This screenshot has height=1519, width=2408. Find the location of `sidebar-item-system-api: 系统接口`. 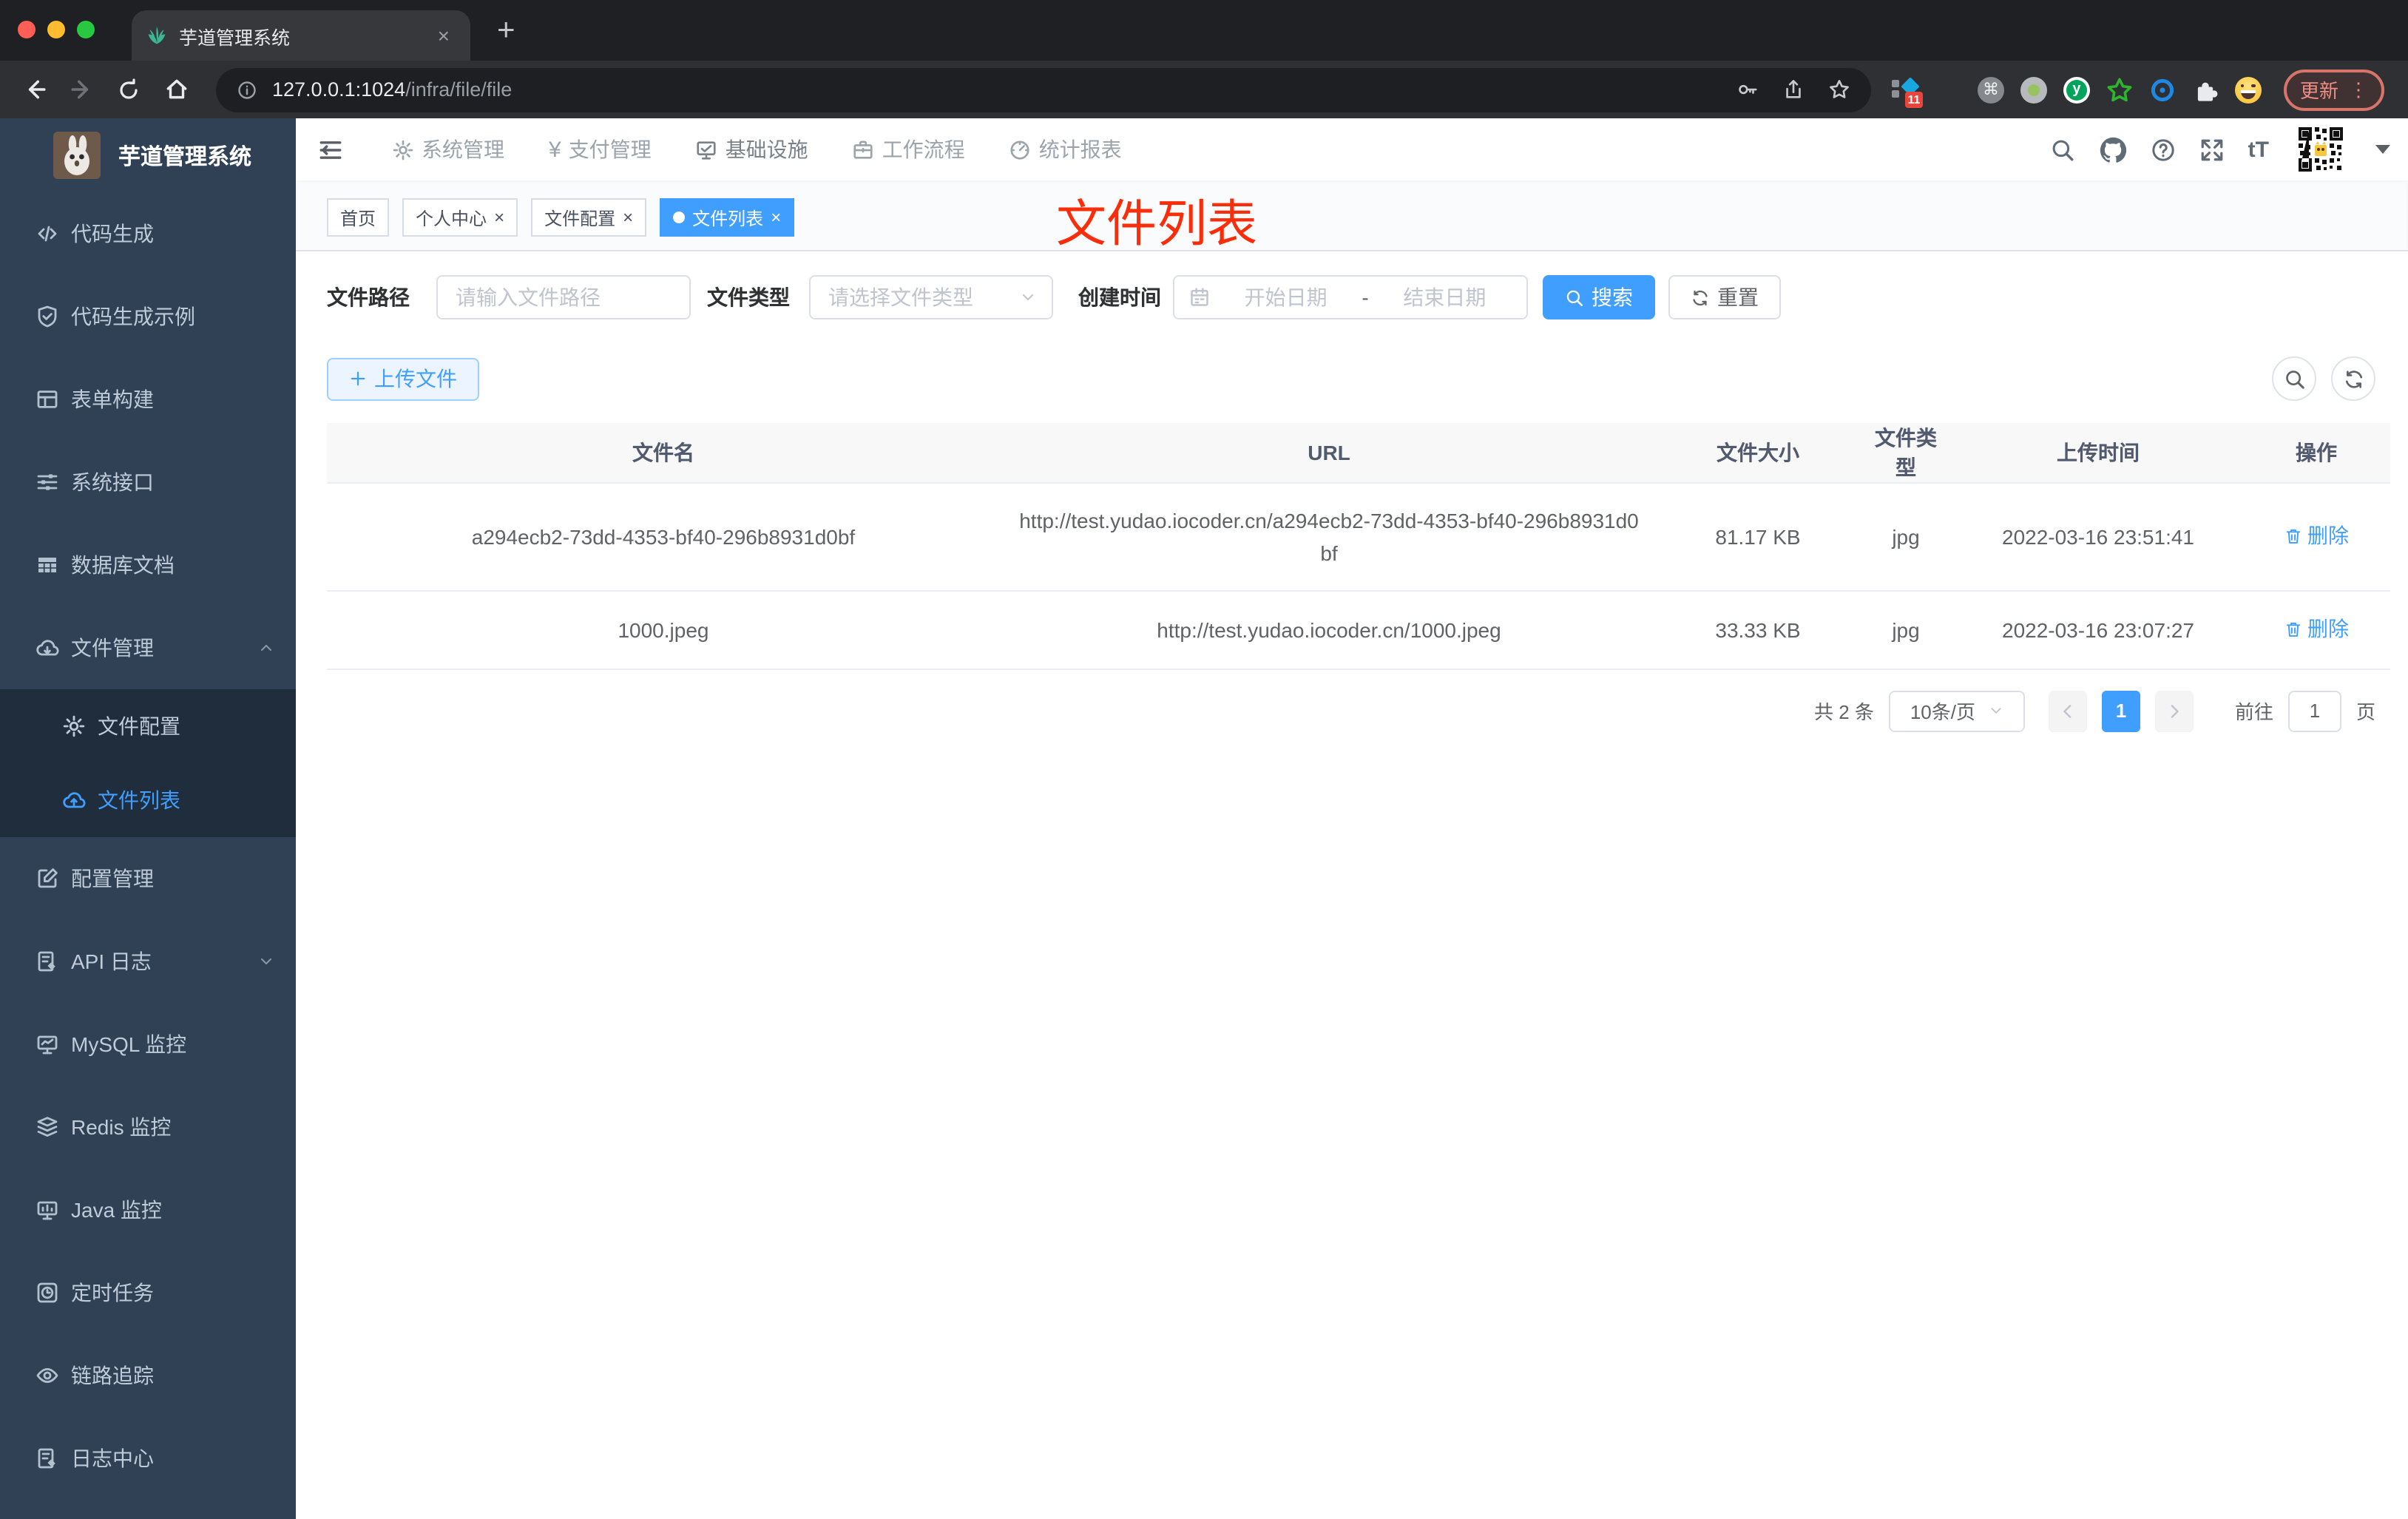

sidebar-item-system-api: 系统接口 is located at coordinates (148, 482).